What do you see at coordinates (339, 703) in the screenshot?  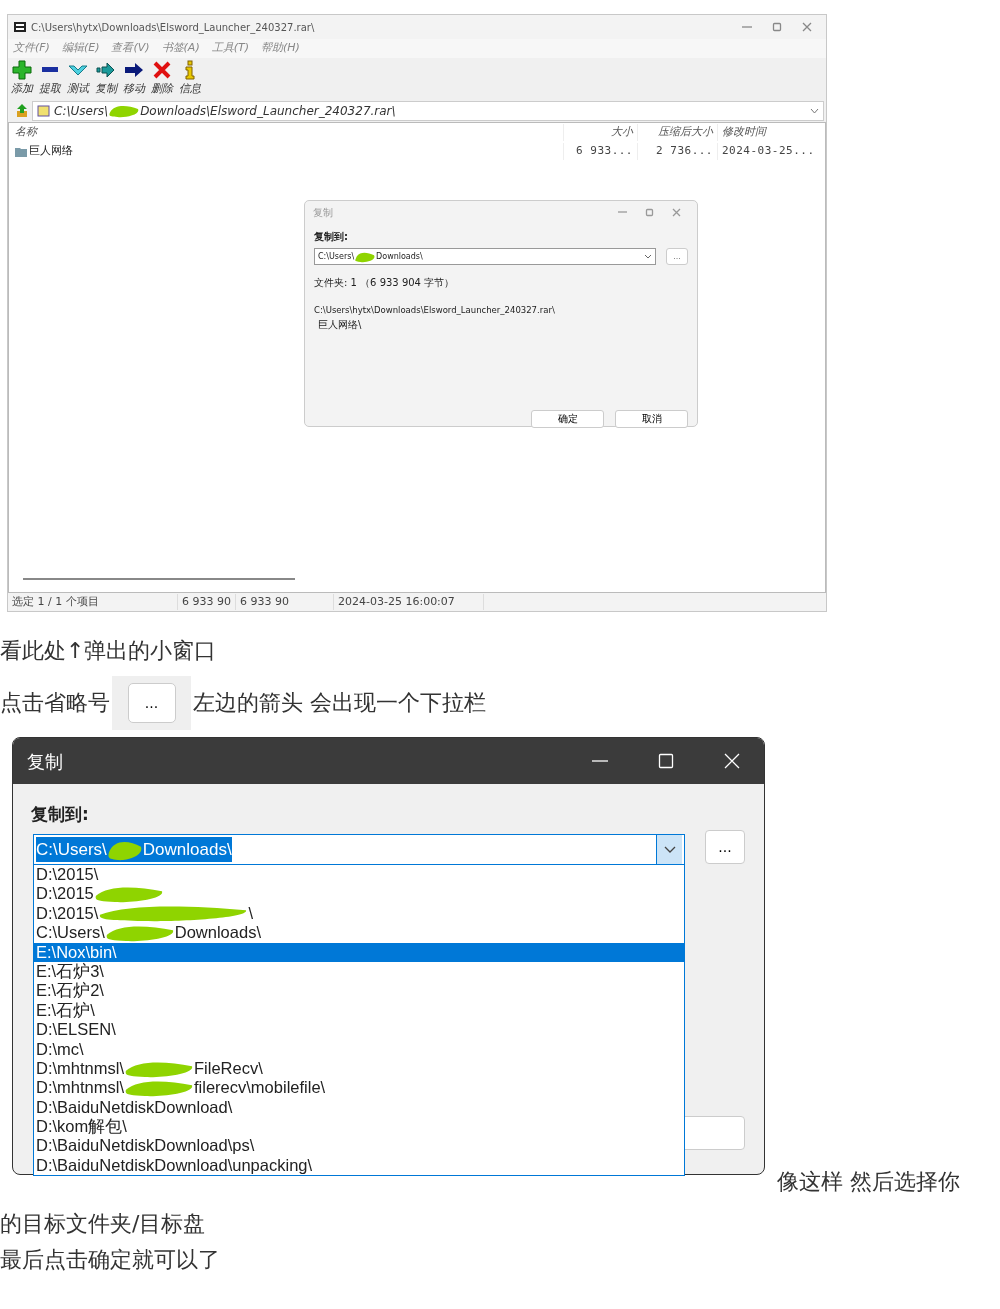 I see `caption-text: 左边的箭头 会出现一个下拉栏` at bounding box center [339, 703].